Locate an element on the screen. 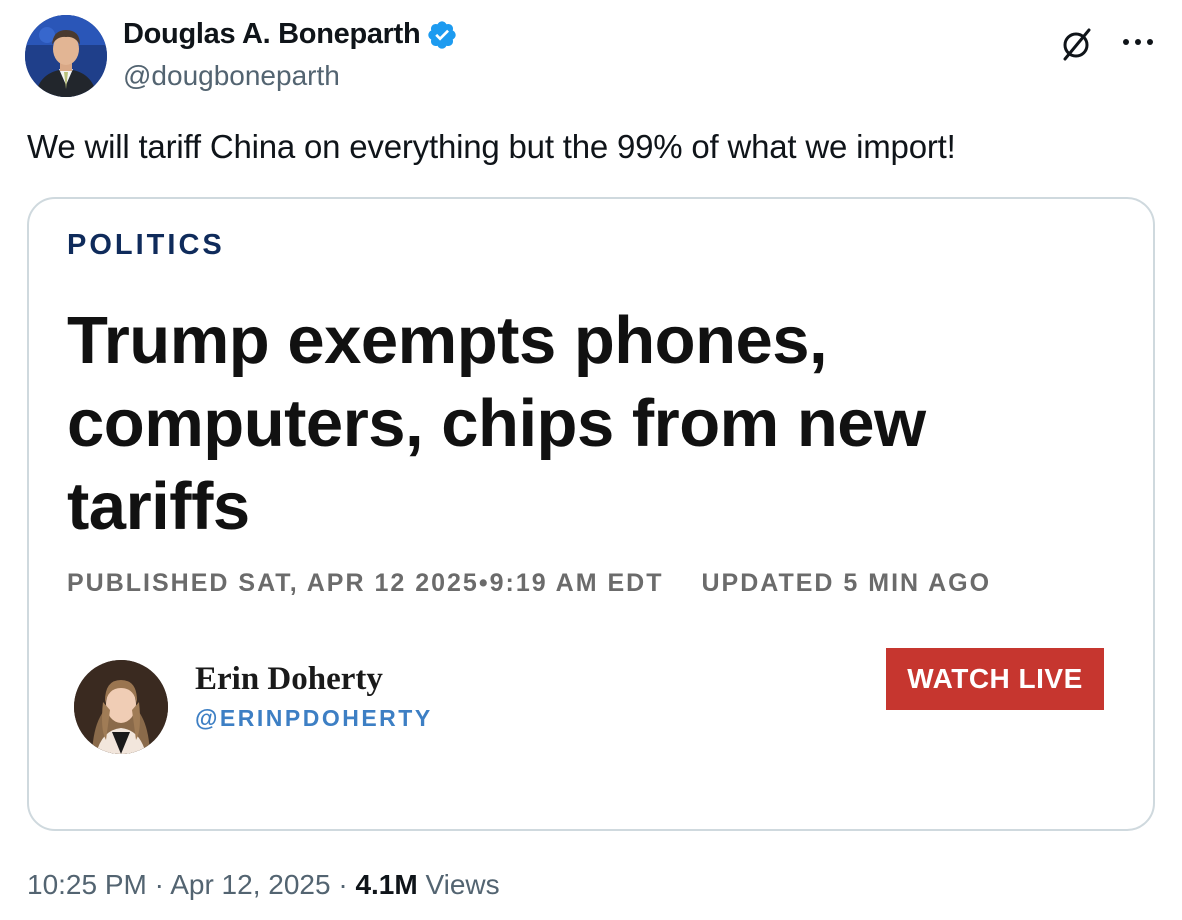 This screenshot has height=920, width=1182. author-avatar is located at coordinates (66, 56).